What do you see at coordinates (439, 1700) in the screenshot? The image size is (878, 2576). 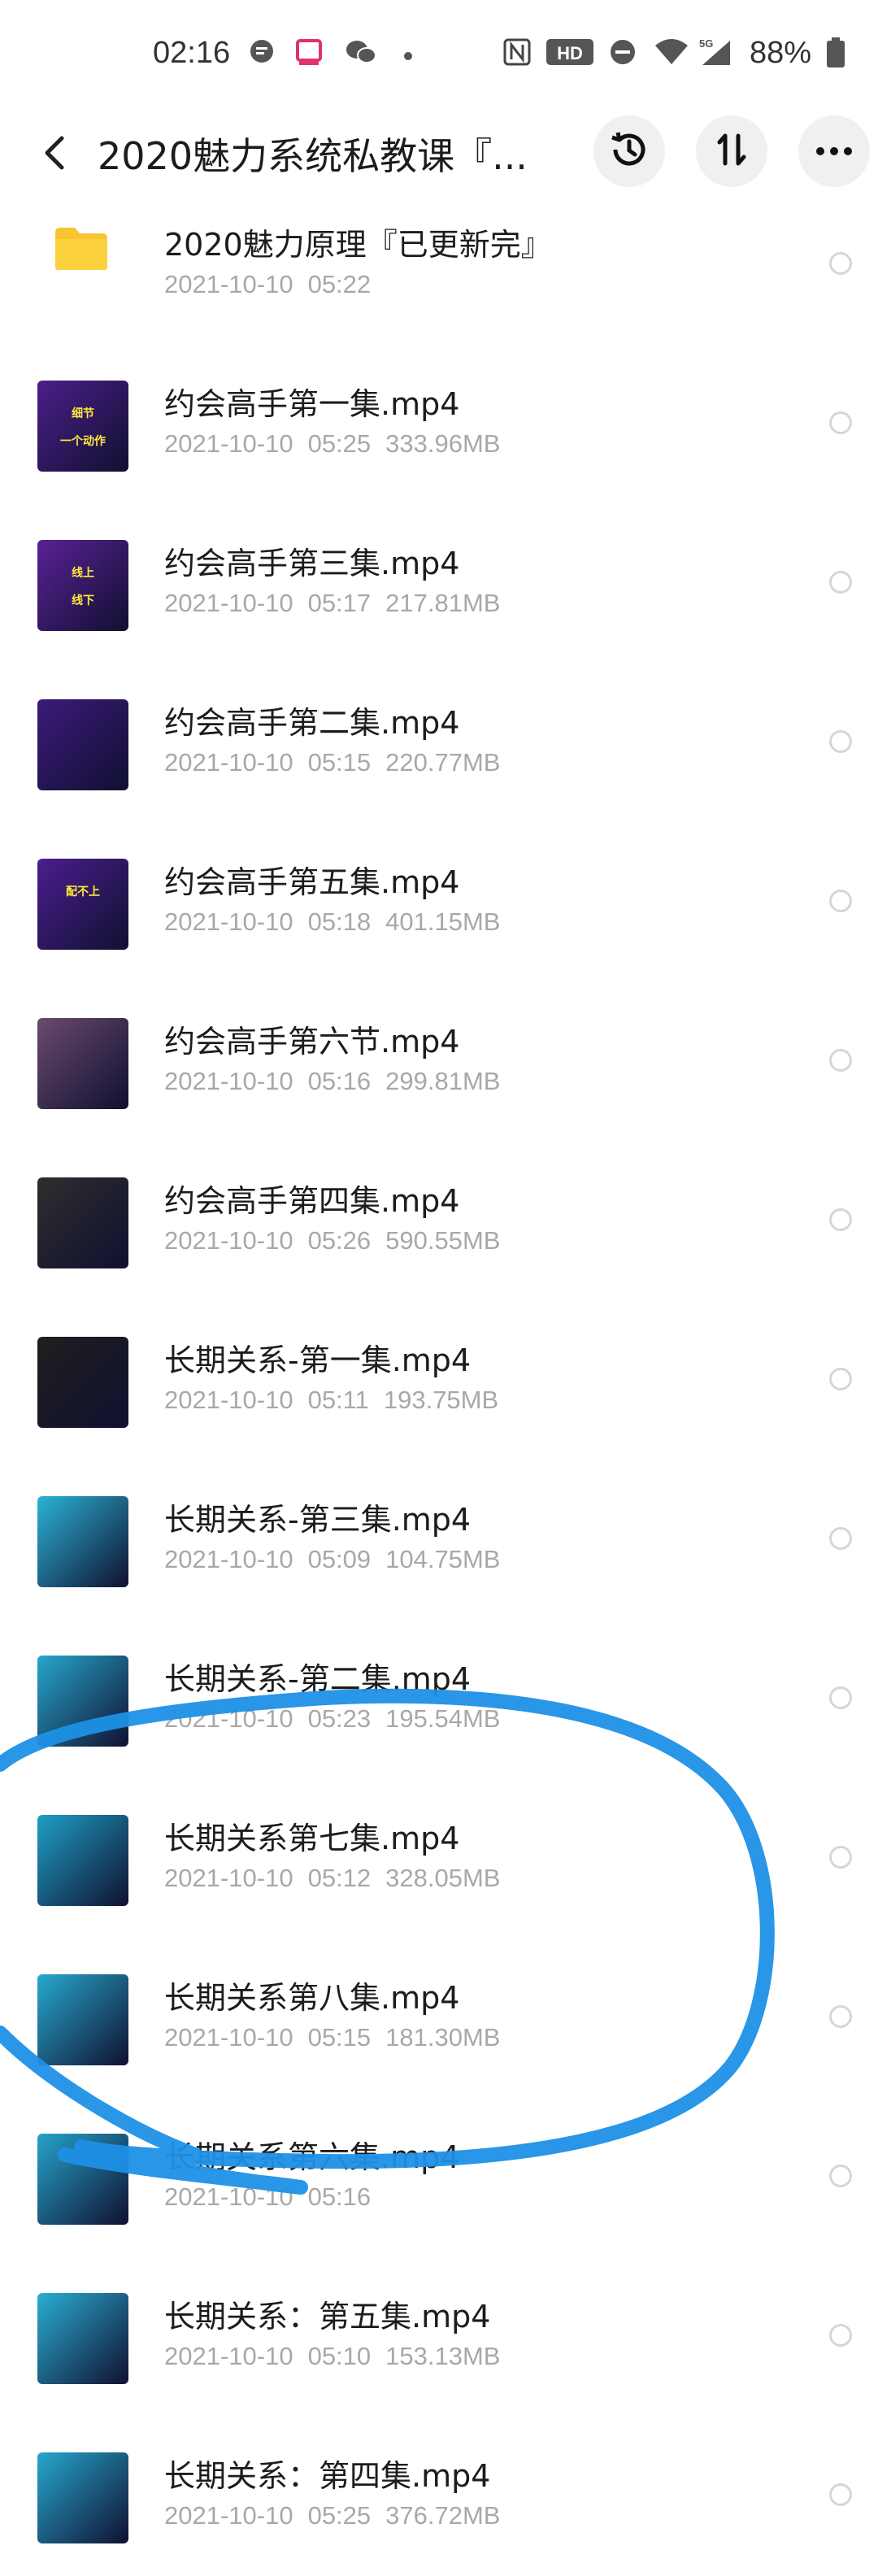 I see `file-row: 长期关系-第二集.mp4 2021-10-10 05:23 195.54MB` at bounding box center [439, 1700].